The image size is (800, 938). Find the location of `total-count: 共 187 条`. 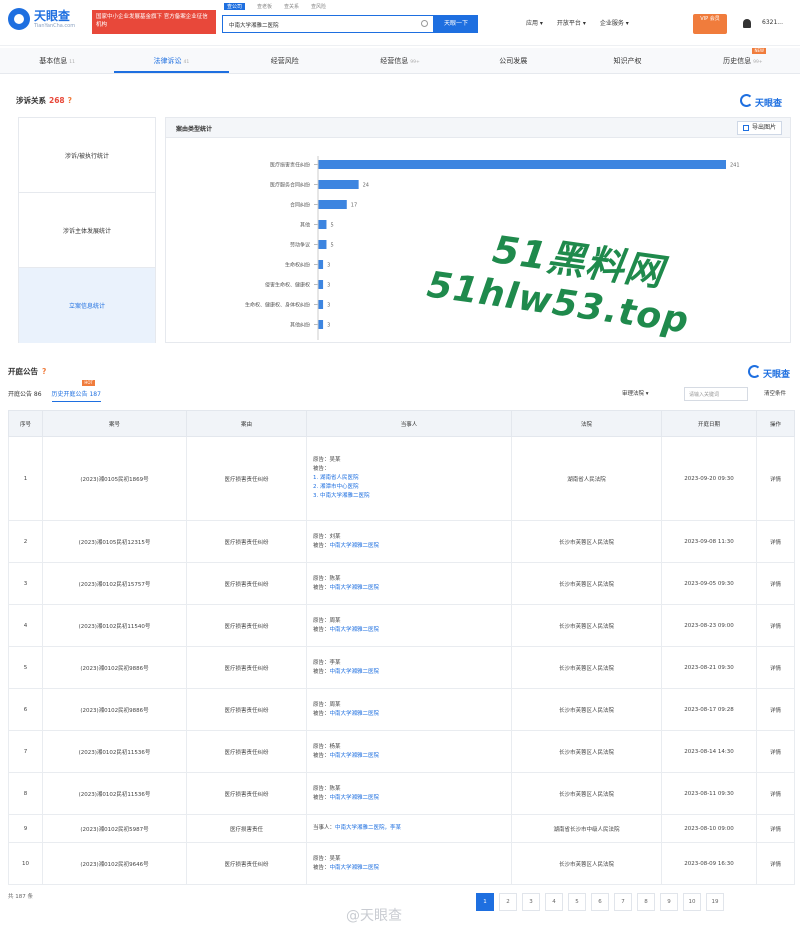

total-count: 共 187 条 is located at coordinates (20, 897).